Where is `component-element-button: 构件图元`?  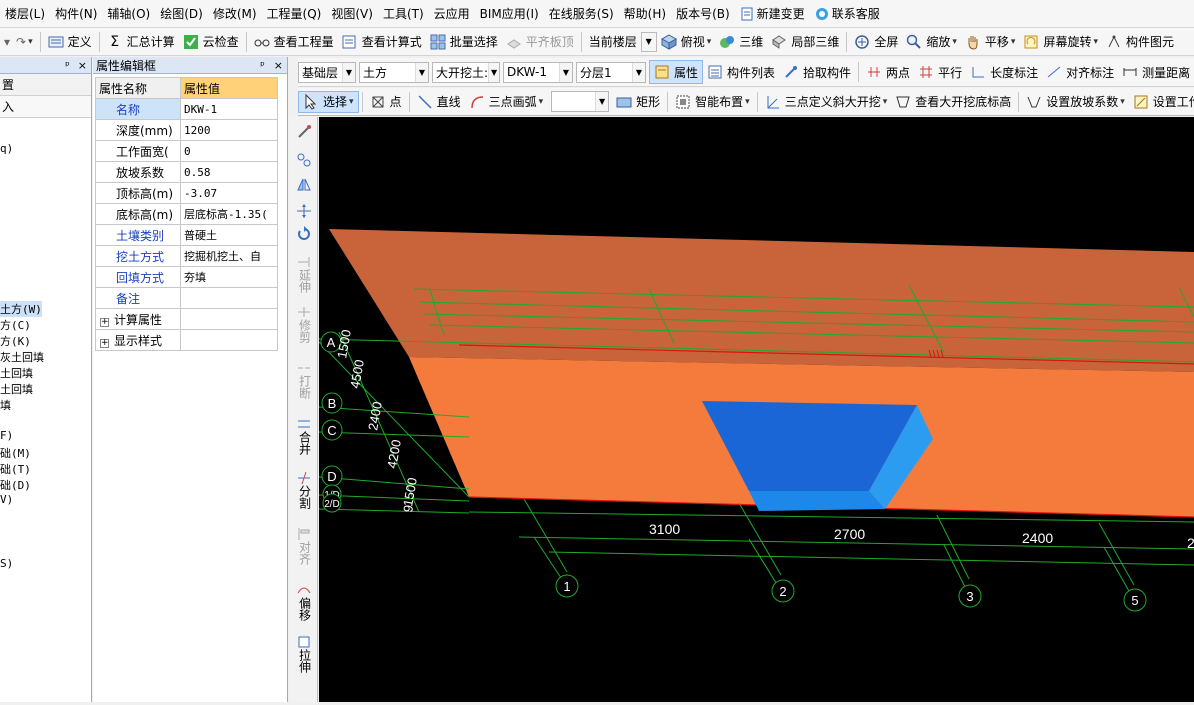
component-element-button: 构件图元 is located at coordinates (1140, 42).